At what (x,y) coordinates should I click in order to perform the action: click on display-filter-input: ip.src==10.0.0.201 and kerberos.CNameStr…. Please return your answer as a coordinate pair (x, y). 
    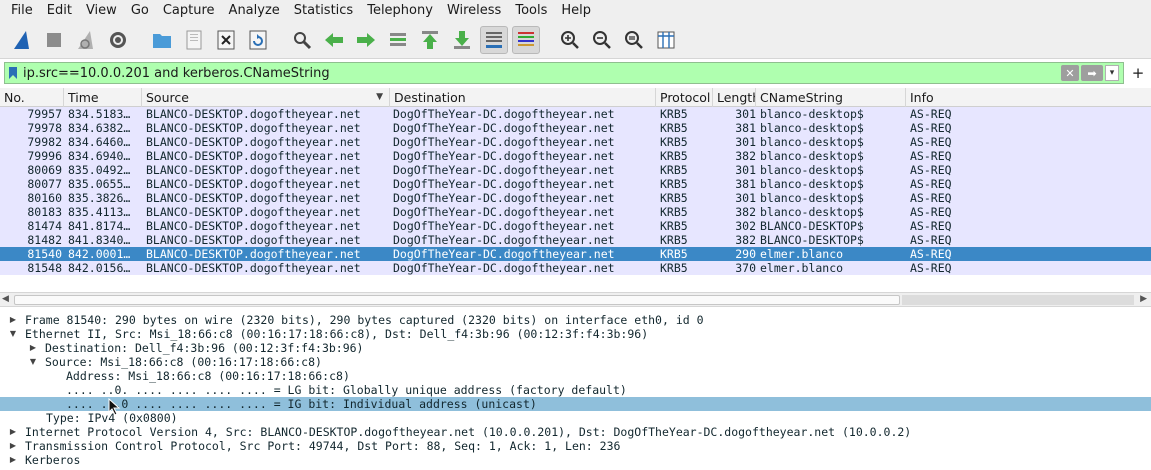
    Looking at the image, I should click on (541, 73).